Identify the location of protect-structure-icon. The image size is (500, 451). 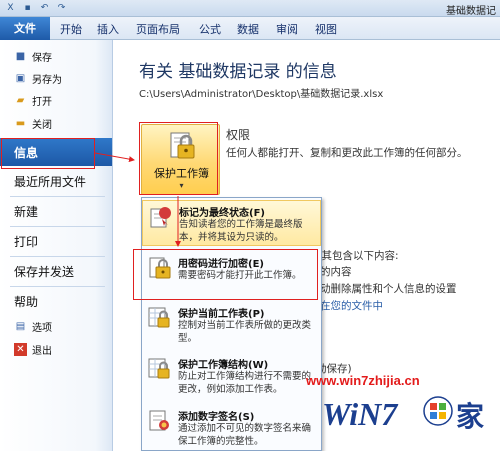
(159, 368).